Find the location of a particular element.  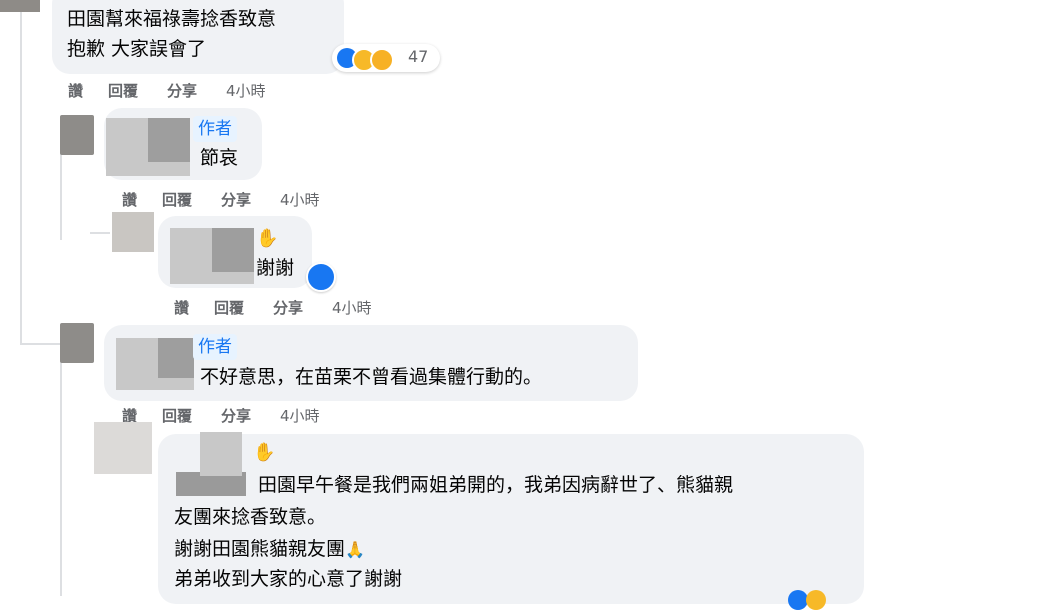

reaction-summary: 47 is located at coordinates (386, 58).